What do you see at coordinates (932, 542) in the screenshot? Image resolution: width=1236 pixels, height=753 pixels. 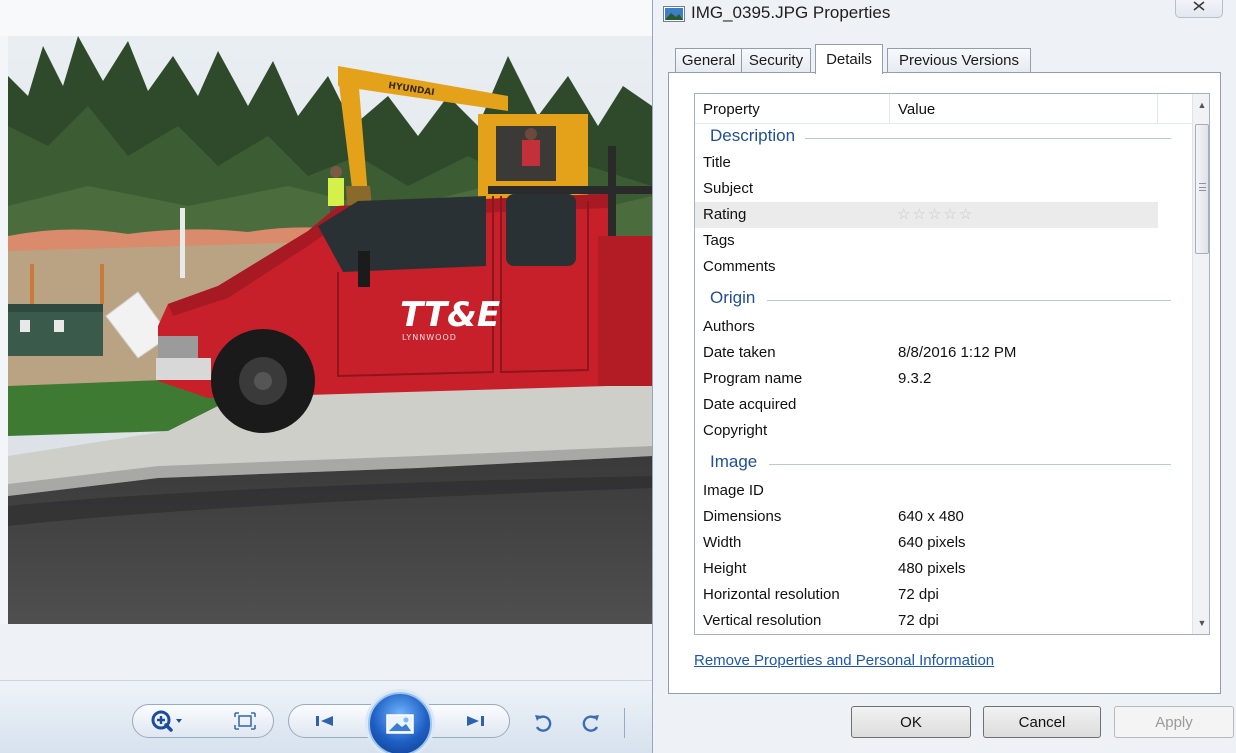 I see `property-value: 640 pixels` at bounding box center [932, 542].